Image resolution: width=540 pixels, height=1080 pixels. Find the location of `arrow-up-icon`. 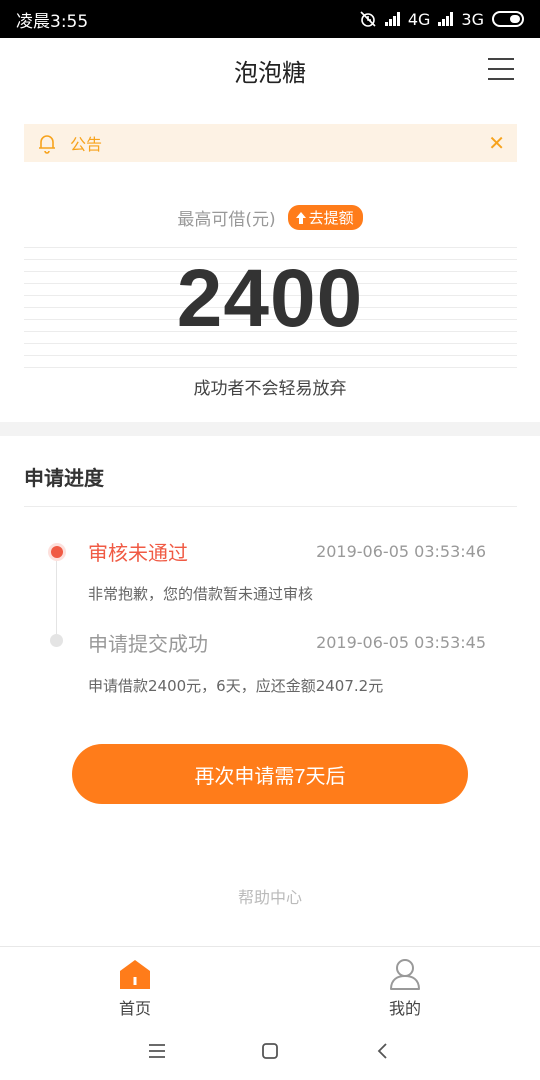

arrow-up-icon is located at coordinates (300, 217).